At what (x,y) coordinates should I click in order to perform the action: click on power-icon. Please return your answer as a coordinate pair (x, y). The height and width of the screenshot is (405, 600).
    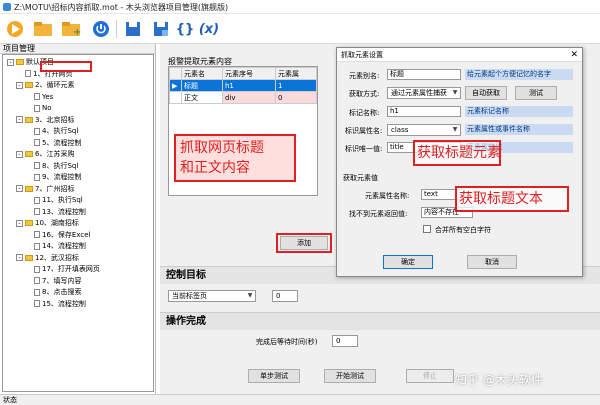
    Looking at the image, I should click on (101, 29).